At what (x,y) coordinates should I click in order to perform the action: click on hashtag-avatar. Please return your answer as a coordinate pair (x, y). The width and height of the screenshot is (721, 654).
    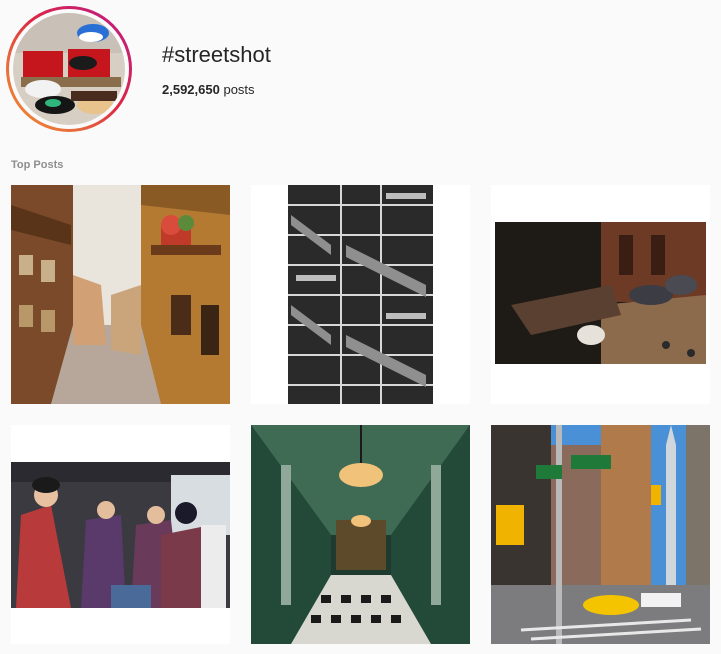
    Looking at the image, I should click on (69, 69).